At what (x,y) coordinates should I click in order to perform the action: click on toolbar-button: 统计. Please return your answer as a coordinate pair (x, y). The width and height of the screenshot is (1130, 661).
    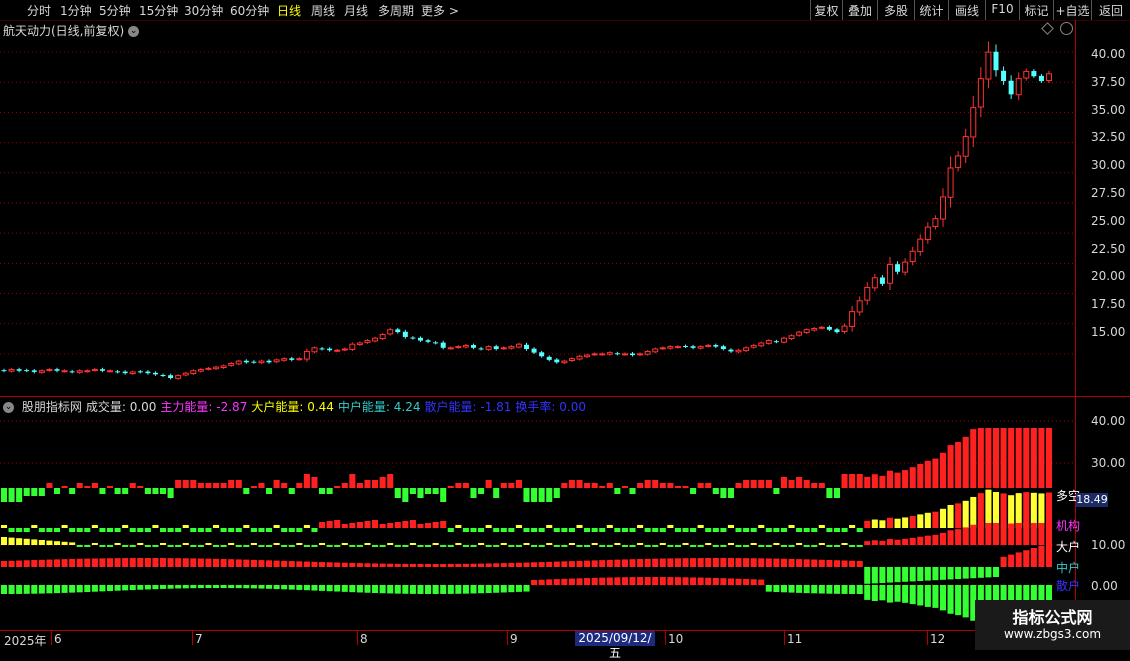
    Looking at the image, I should click on (931, 10).